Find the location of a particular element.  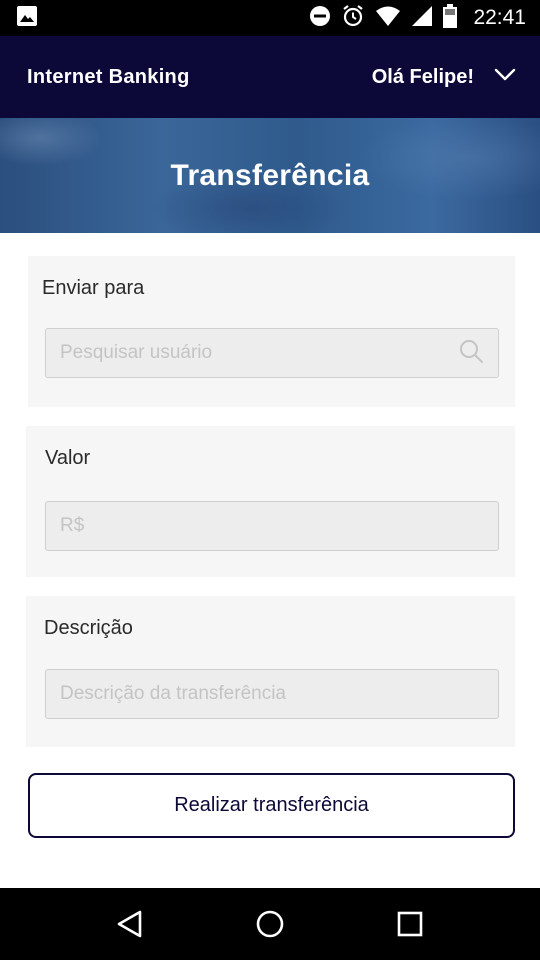

system-nav-bar is located at coordinates (270, 924).